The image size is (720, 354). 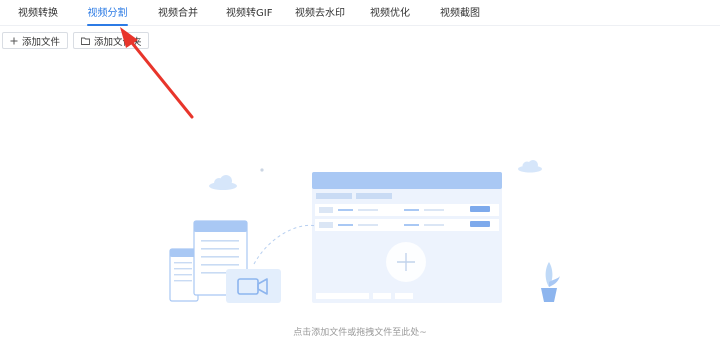 What do you see at coordinates (360, 333) in the screenshot?
I see `drop-hint-text: 点击添加文件或拖拽文件至此处~` at bounding box center [360, 333].